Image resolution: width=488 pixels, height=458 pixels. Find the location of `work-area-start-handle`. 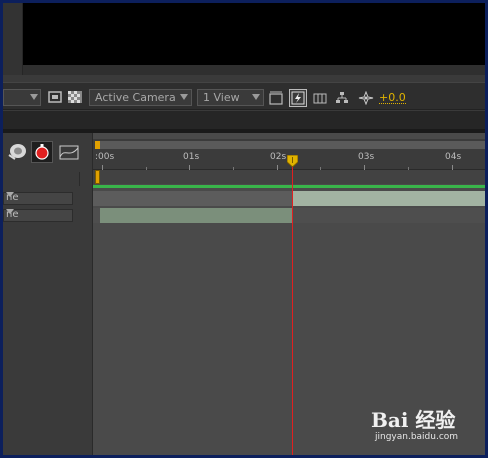

work-area-start-handle is located at coordinates (97, 145).